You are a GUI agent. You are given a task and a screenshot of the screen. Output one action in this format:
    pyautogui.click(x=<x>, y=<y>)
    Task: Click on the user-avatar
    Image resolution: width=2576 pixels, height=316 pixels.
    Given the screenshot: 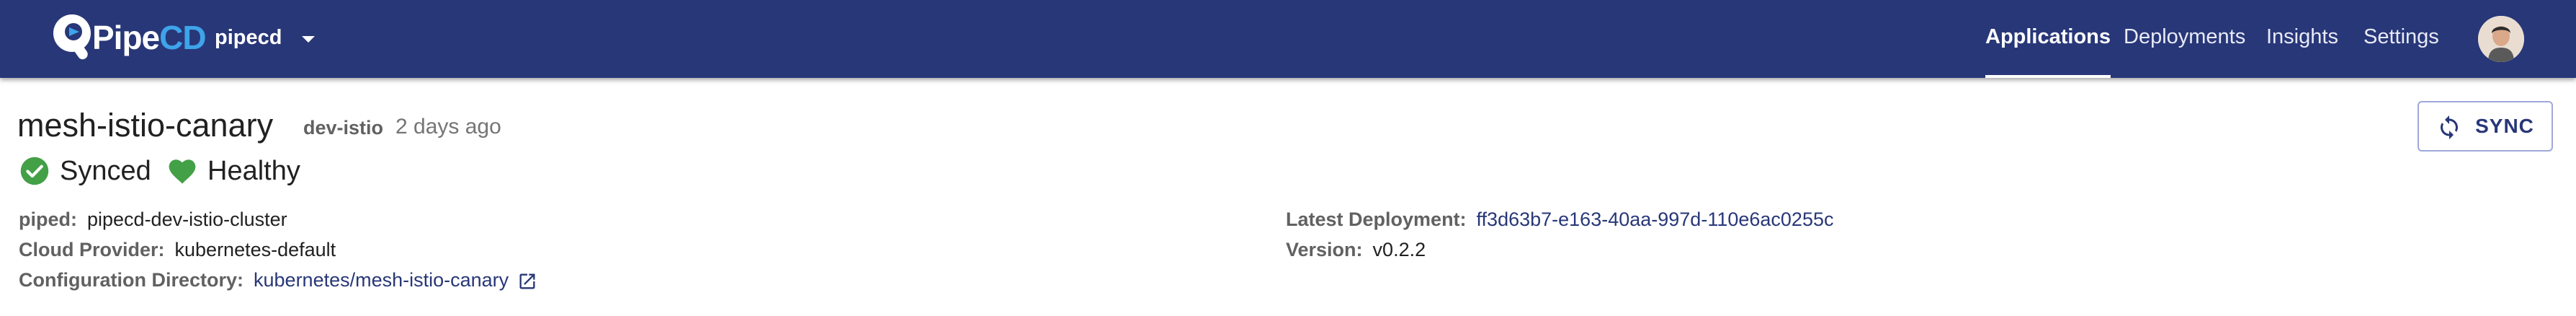 What is the action you would take?
    pyautogui.click(x=2501, y=39)
    